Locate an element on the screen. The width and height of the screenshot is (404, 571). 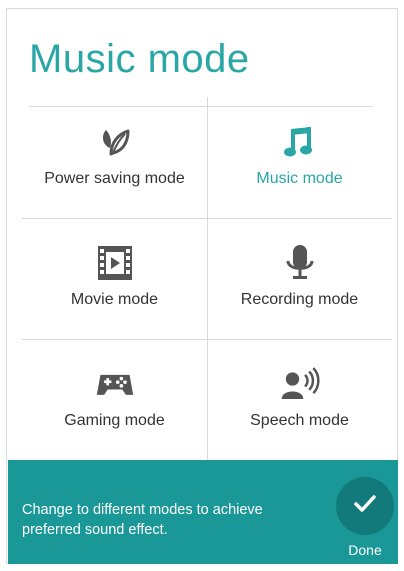
mode-option-power-saving: Power saving mode is located at coordinates (114, 157).